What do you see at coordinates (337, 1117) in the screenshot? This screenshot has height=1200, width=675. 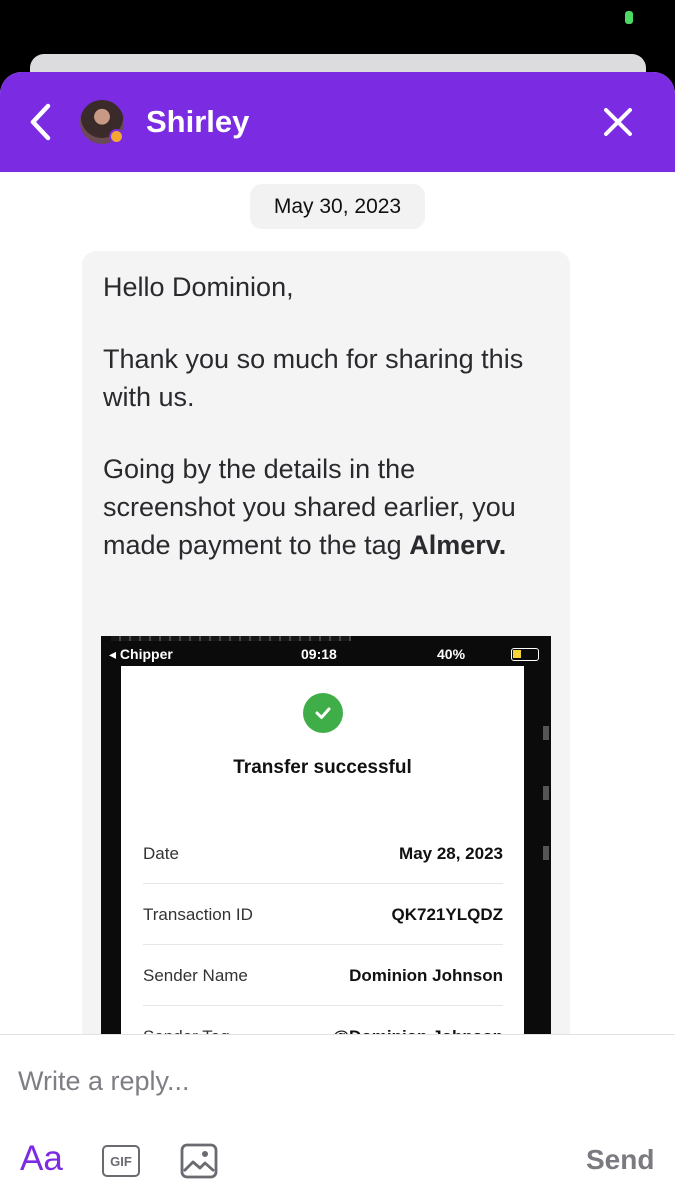 I see `reply-composer: Aa GIF Send` at bounding box center [337, 1117].